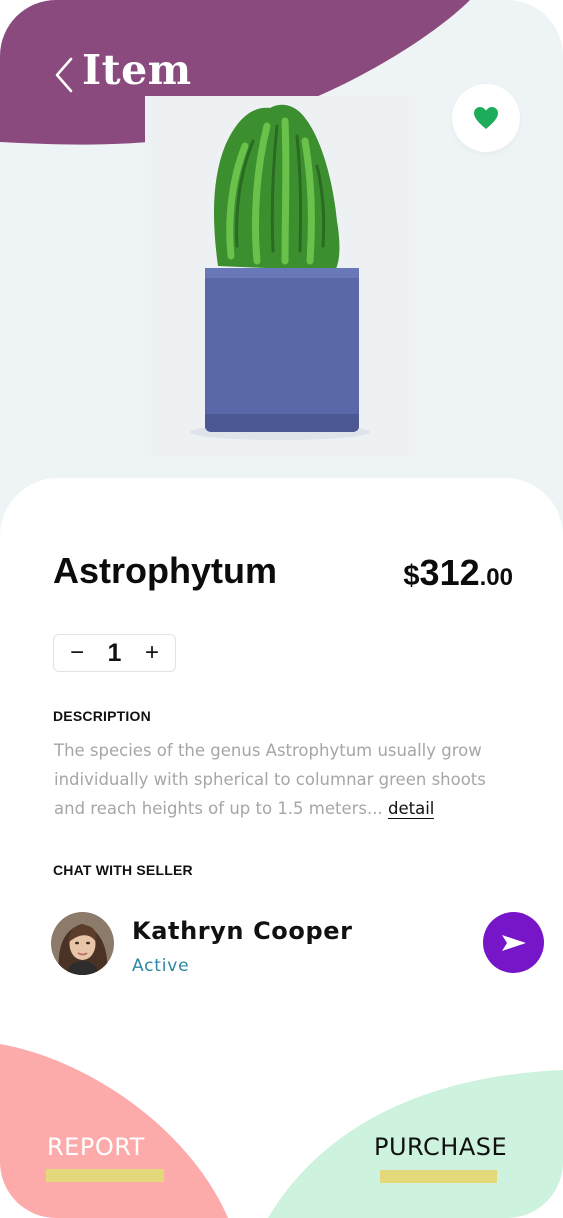  What do you see at coordinates (161, 966) in the screenshot?
I see `seller-status: Active` at bounding box center [161, 966].